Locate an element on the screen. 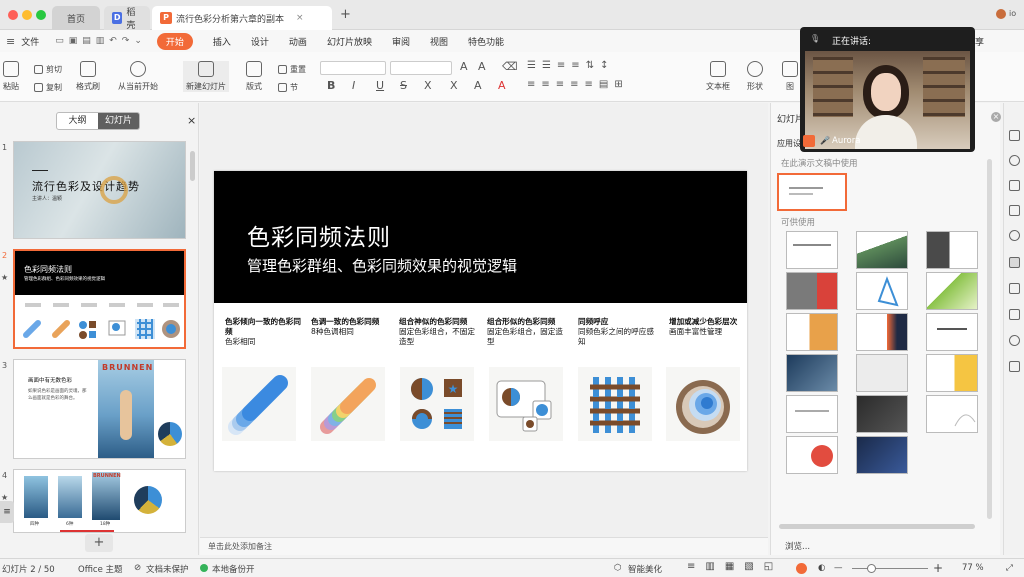 This screenshot has height=577, width=1024. notes-field: 单击此处添加备注 is located at coordinates (484, 546).